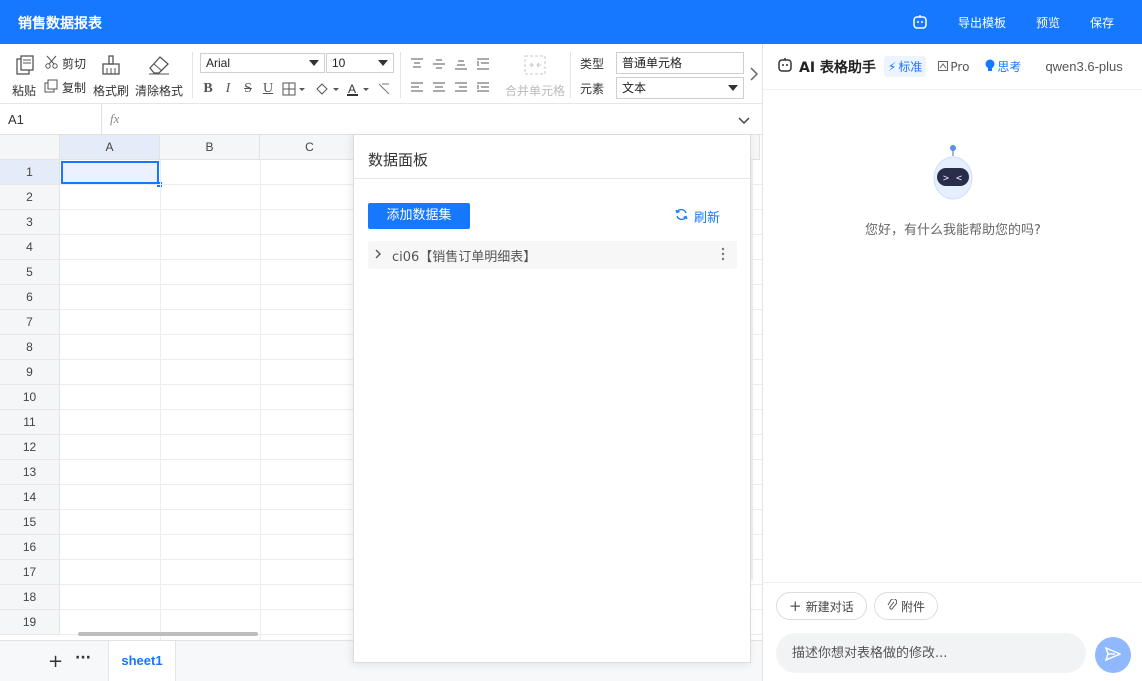  Describe the element at coordinates (552, 157) in the screenshot. I see `data-panel-title: 数据面板` at that location.